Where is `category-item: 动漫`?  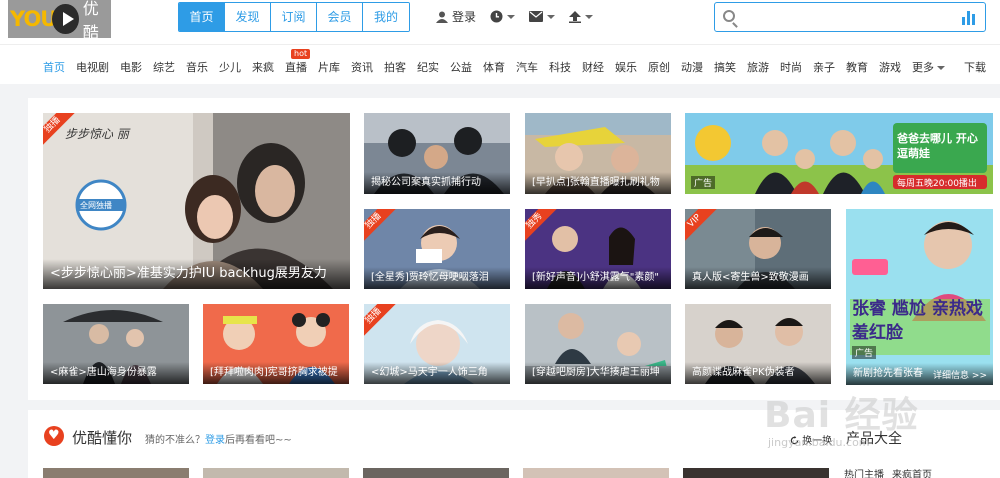 category-item: 动漫 is located at coordinates (692, 67).